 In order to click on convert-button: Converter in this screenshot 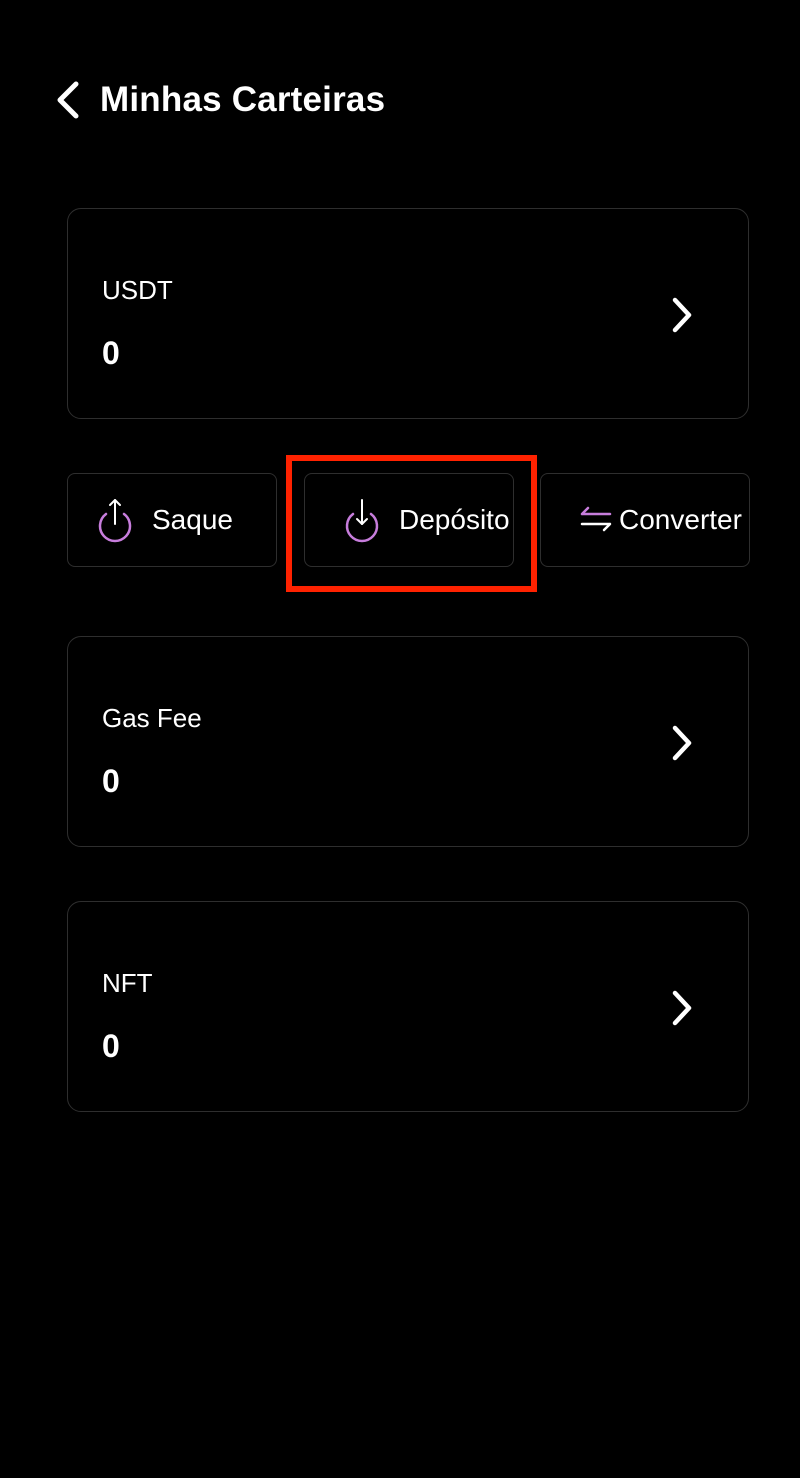, I will do `click(645, 520)`.